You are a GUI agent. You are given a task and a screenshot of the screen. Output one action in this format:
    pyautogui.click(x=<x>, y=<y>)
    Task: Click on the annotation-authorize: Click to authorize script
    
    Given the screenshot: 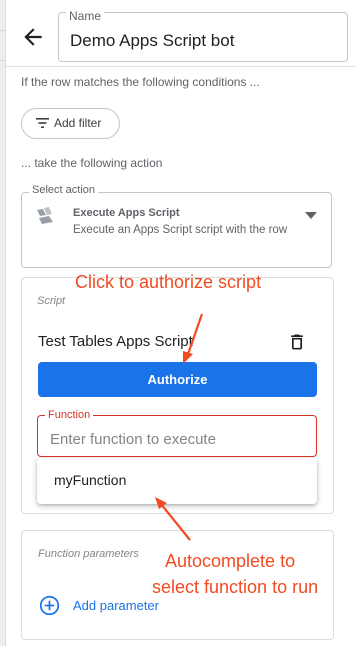 What is the action you would take?
    pyautogui.click(x=168, y=282)
    